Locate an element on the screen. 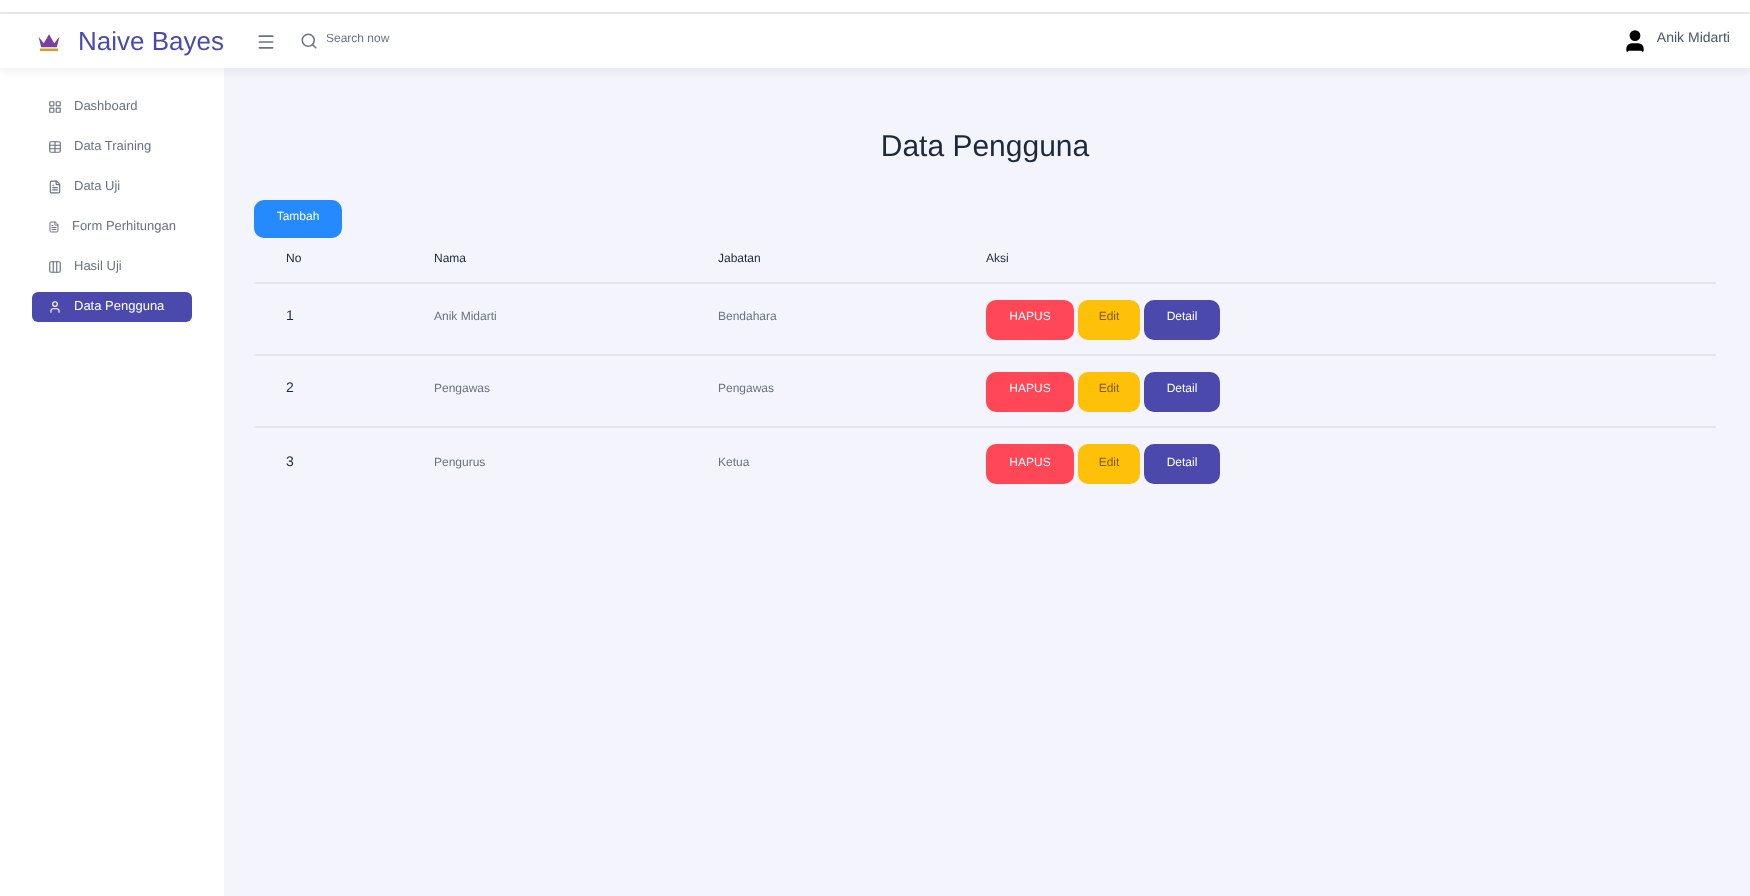 The height and width of the screenshot is (896, 1750). page-title: Data Pengguna is located at coordinates (985, 148).